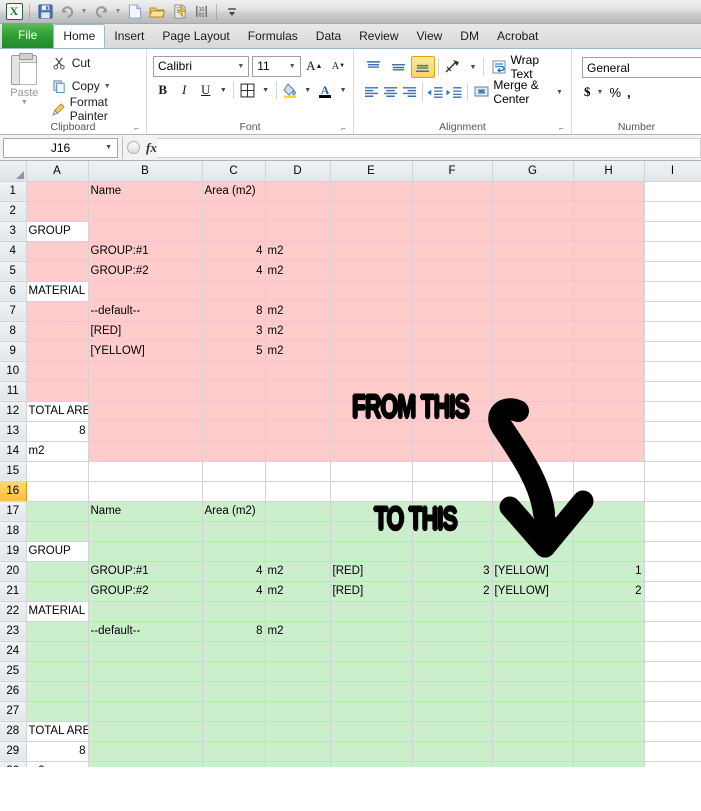 The width and height of the screenshot is (701, 811). Describe the element at coordinates (151, 148) in the screenshot. I see `insert-function-icon: fx` at that location.